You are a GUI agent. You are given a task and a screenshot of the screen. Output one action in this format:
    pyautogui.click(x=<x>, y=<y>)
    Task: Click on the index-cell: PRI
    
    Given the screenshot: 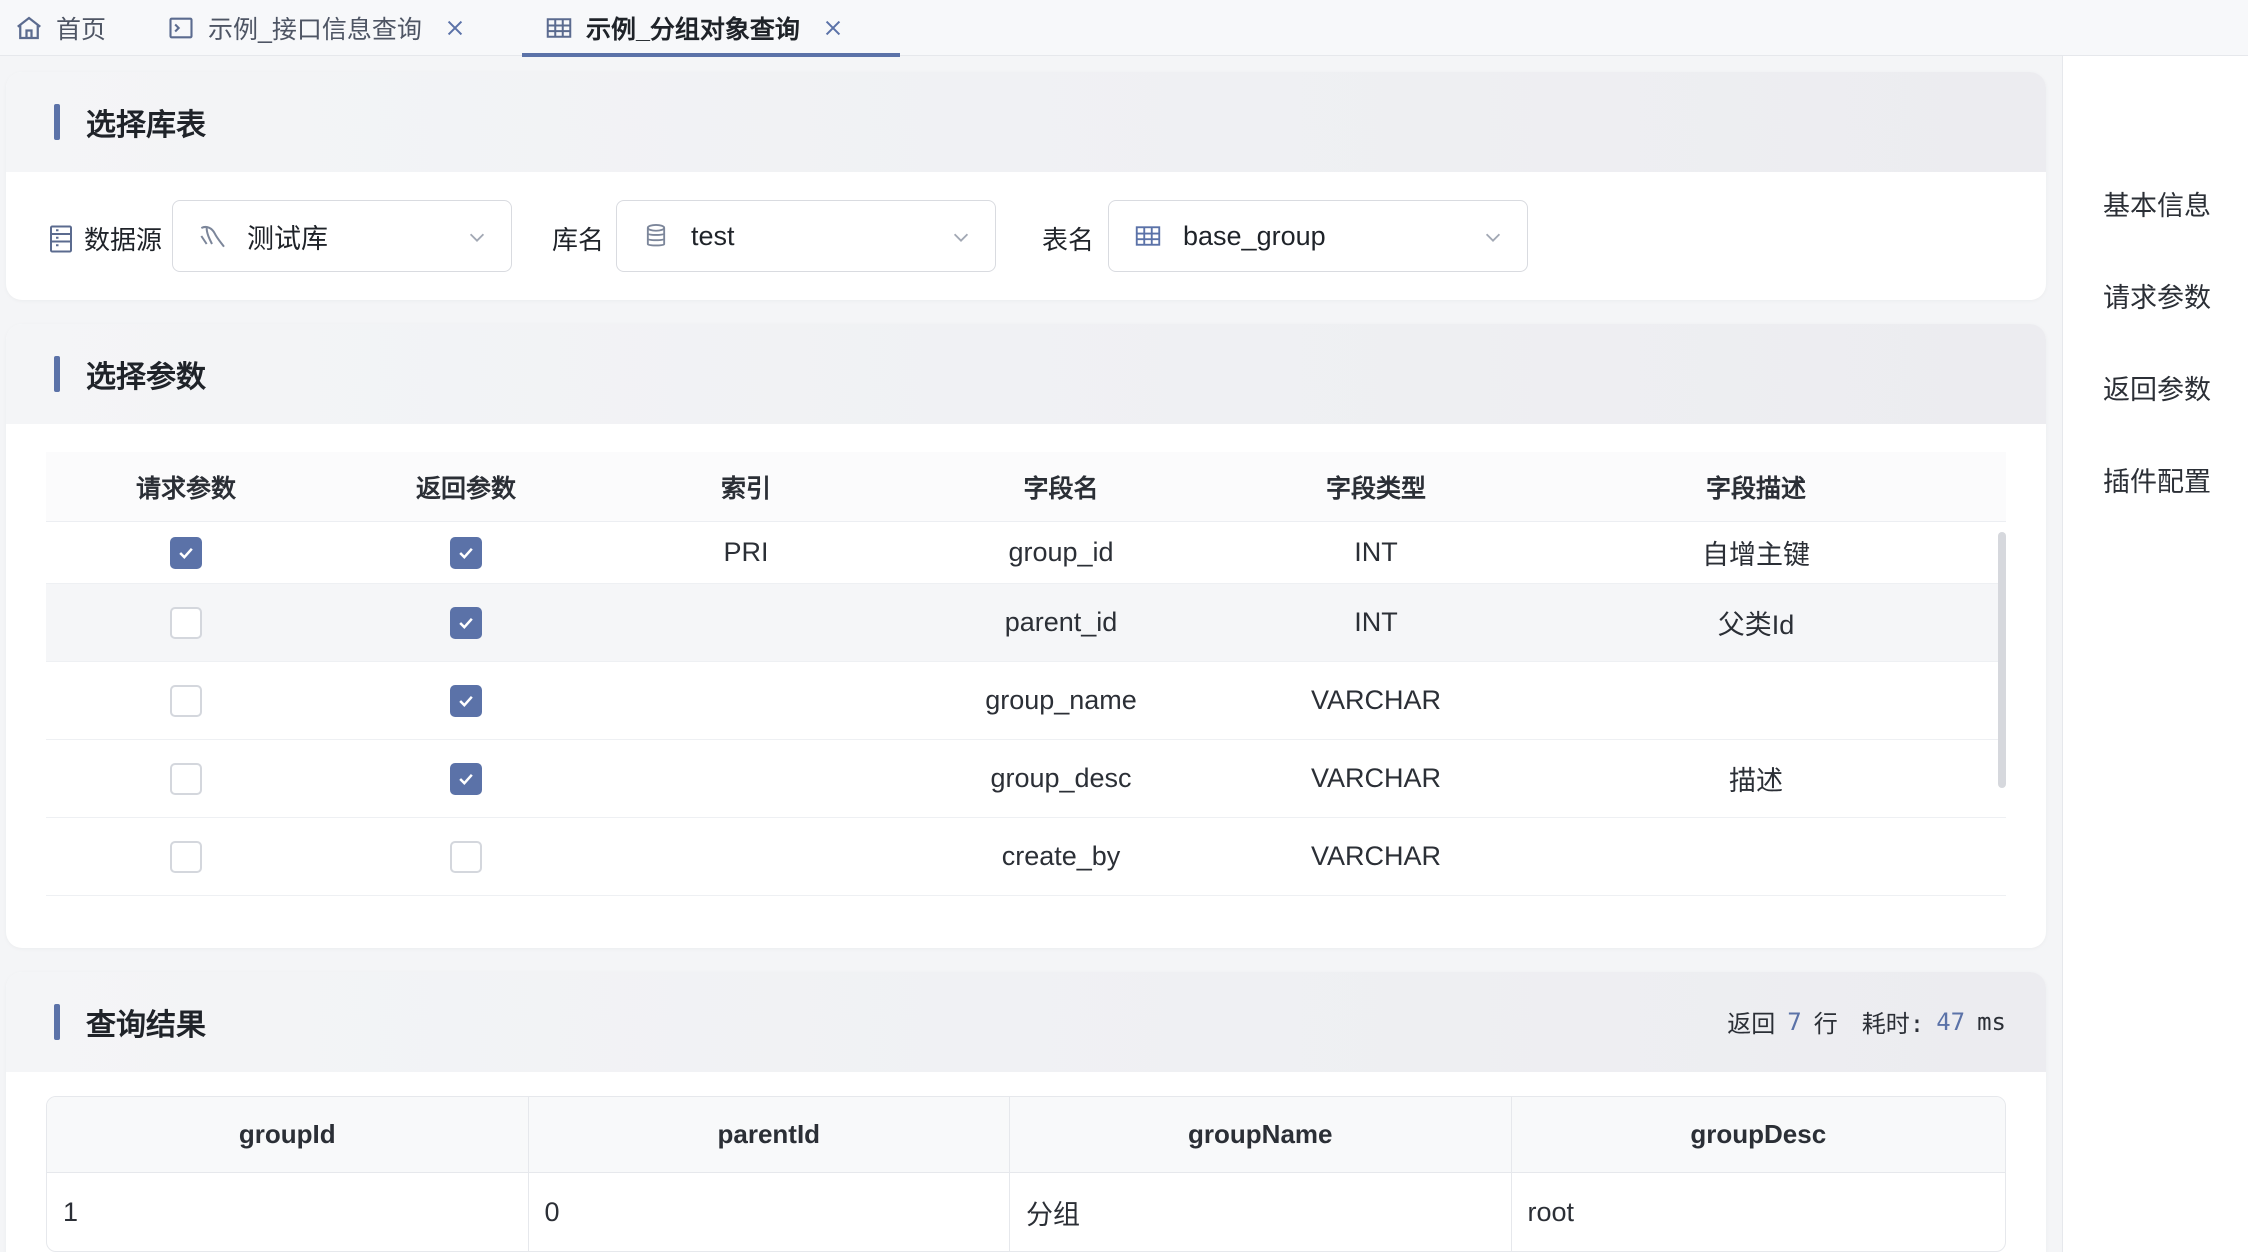 What is the action you would take?
    pyautogui.click(x=746, y=552)
    